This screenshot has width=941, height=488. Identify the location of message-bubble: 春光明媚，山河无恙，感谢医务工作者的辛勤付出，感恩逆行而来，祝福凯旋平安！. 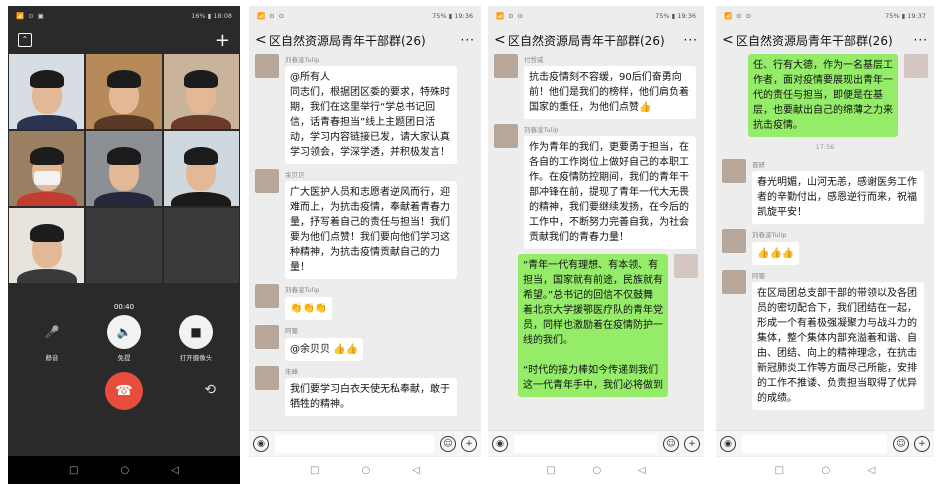
(838, 197).